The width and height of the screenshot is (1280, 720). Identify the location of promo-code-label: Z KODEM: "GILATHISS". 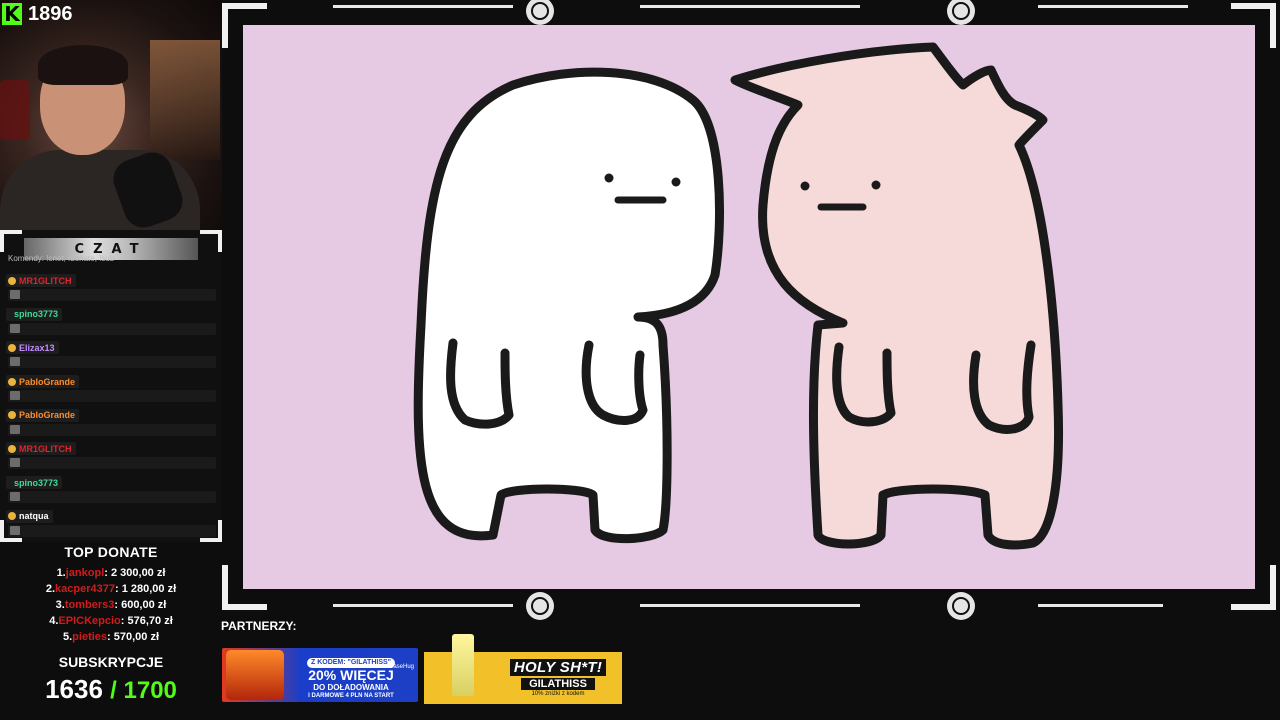
(350, 662).